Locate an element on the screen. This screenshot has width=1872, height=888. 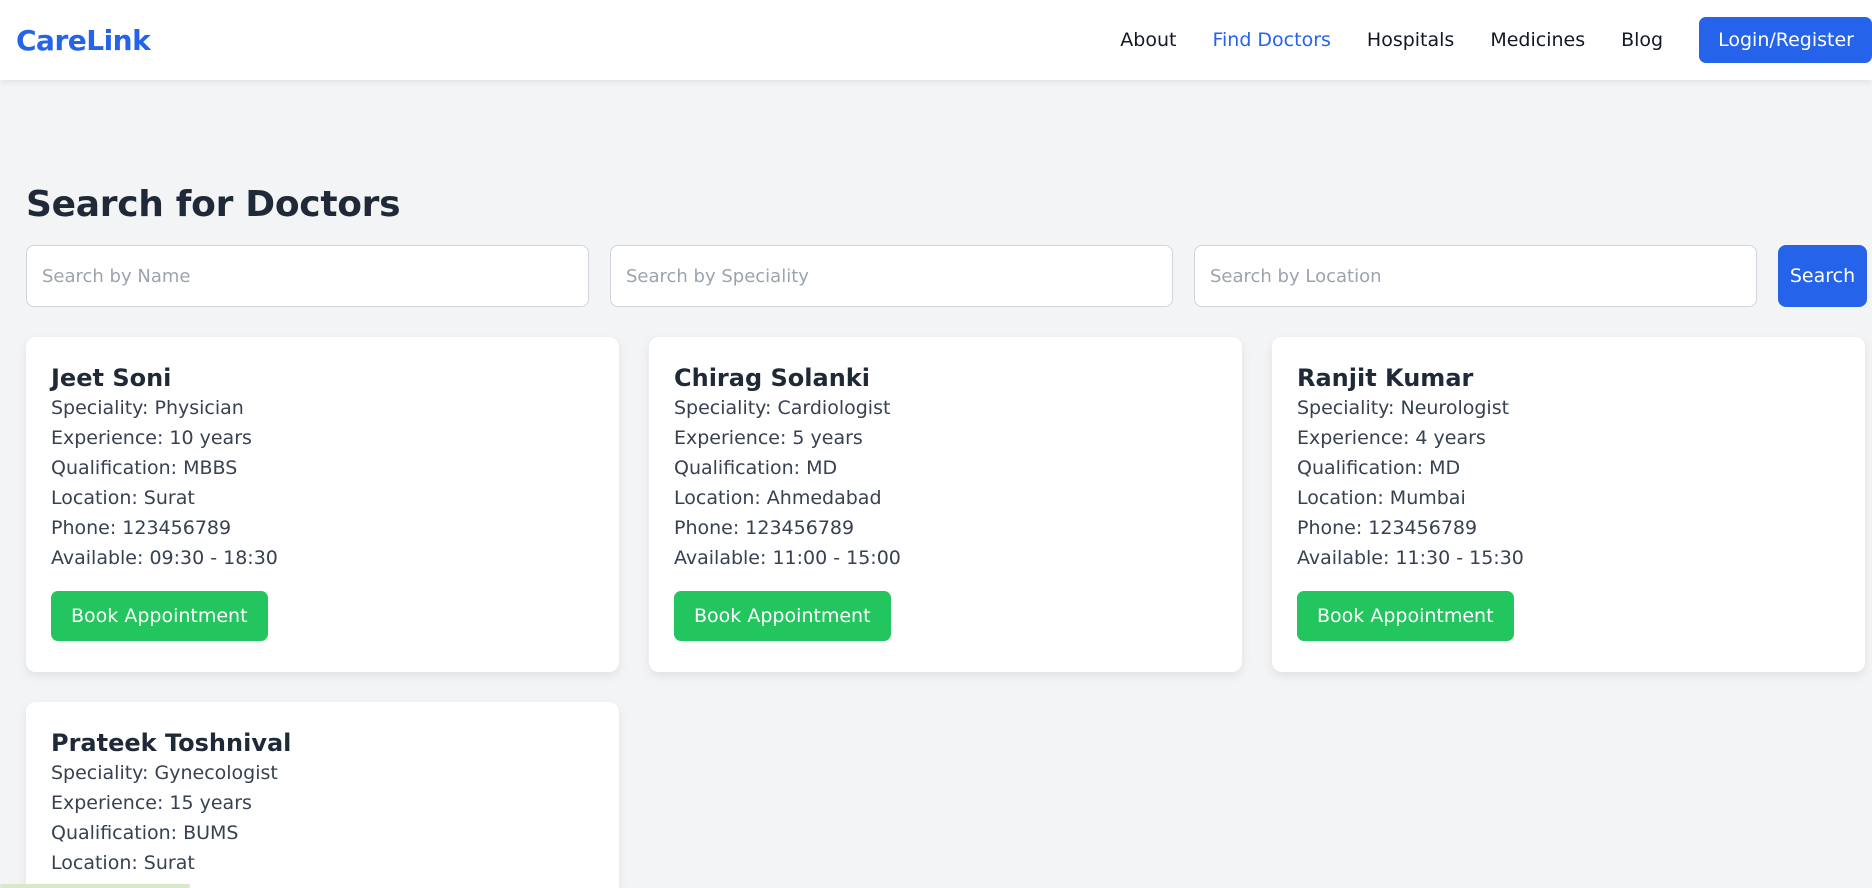
doctor-name: Chirag Solanki is located at coordinates (772, 378).